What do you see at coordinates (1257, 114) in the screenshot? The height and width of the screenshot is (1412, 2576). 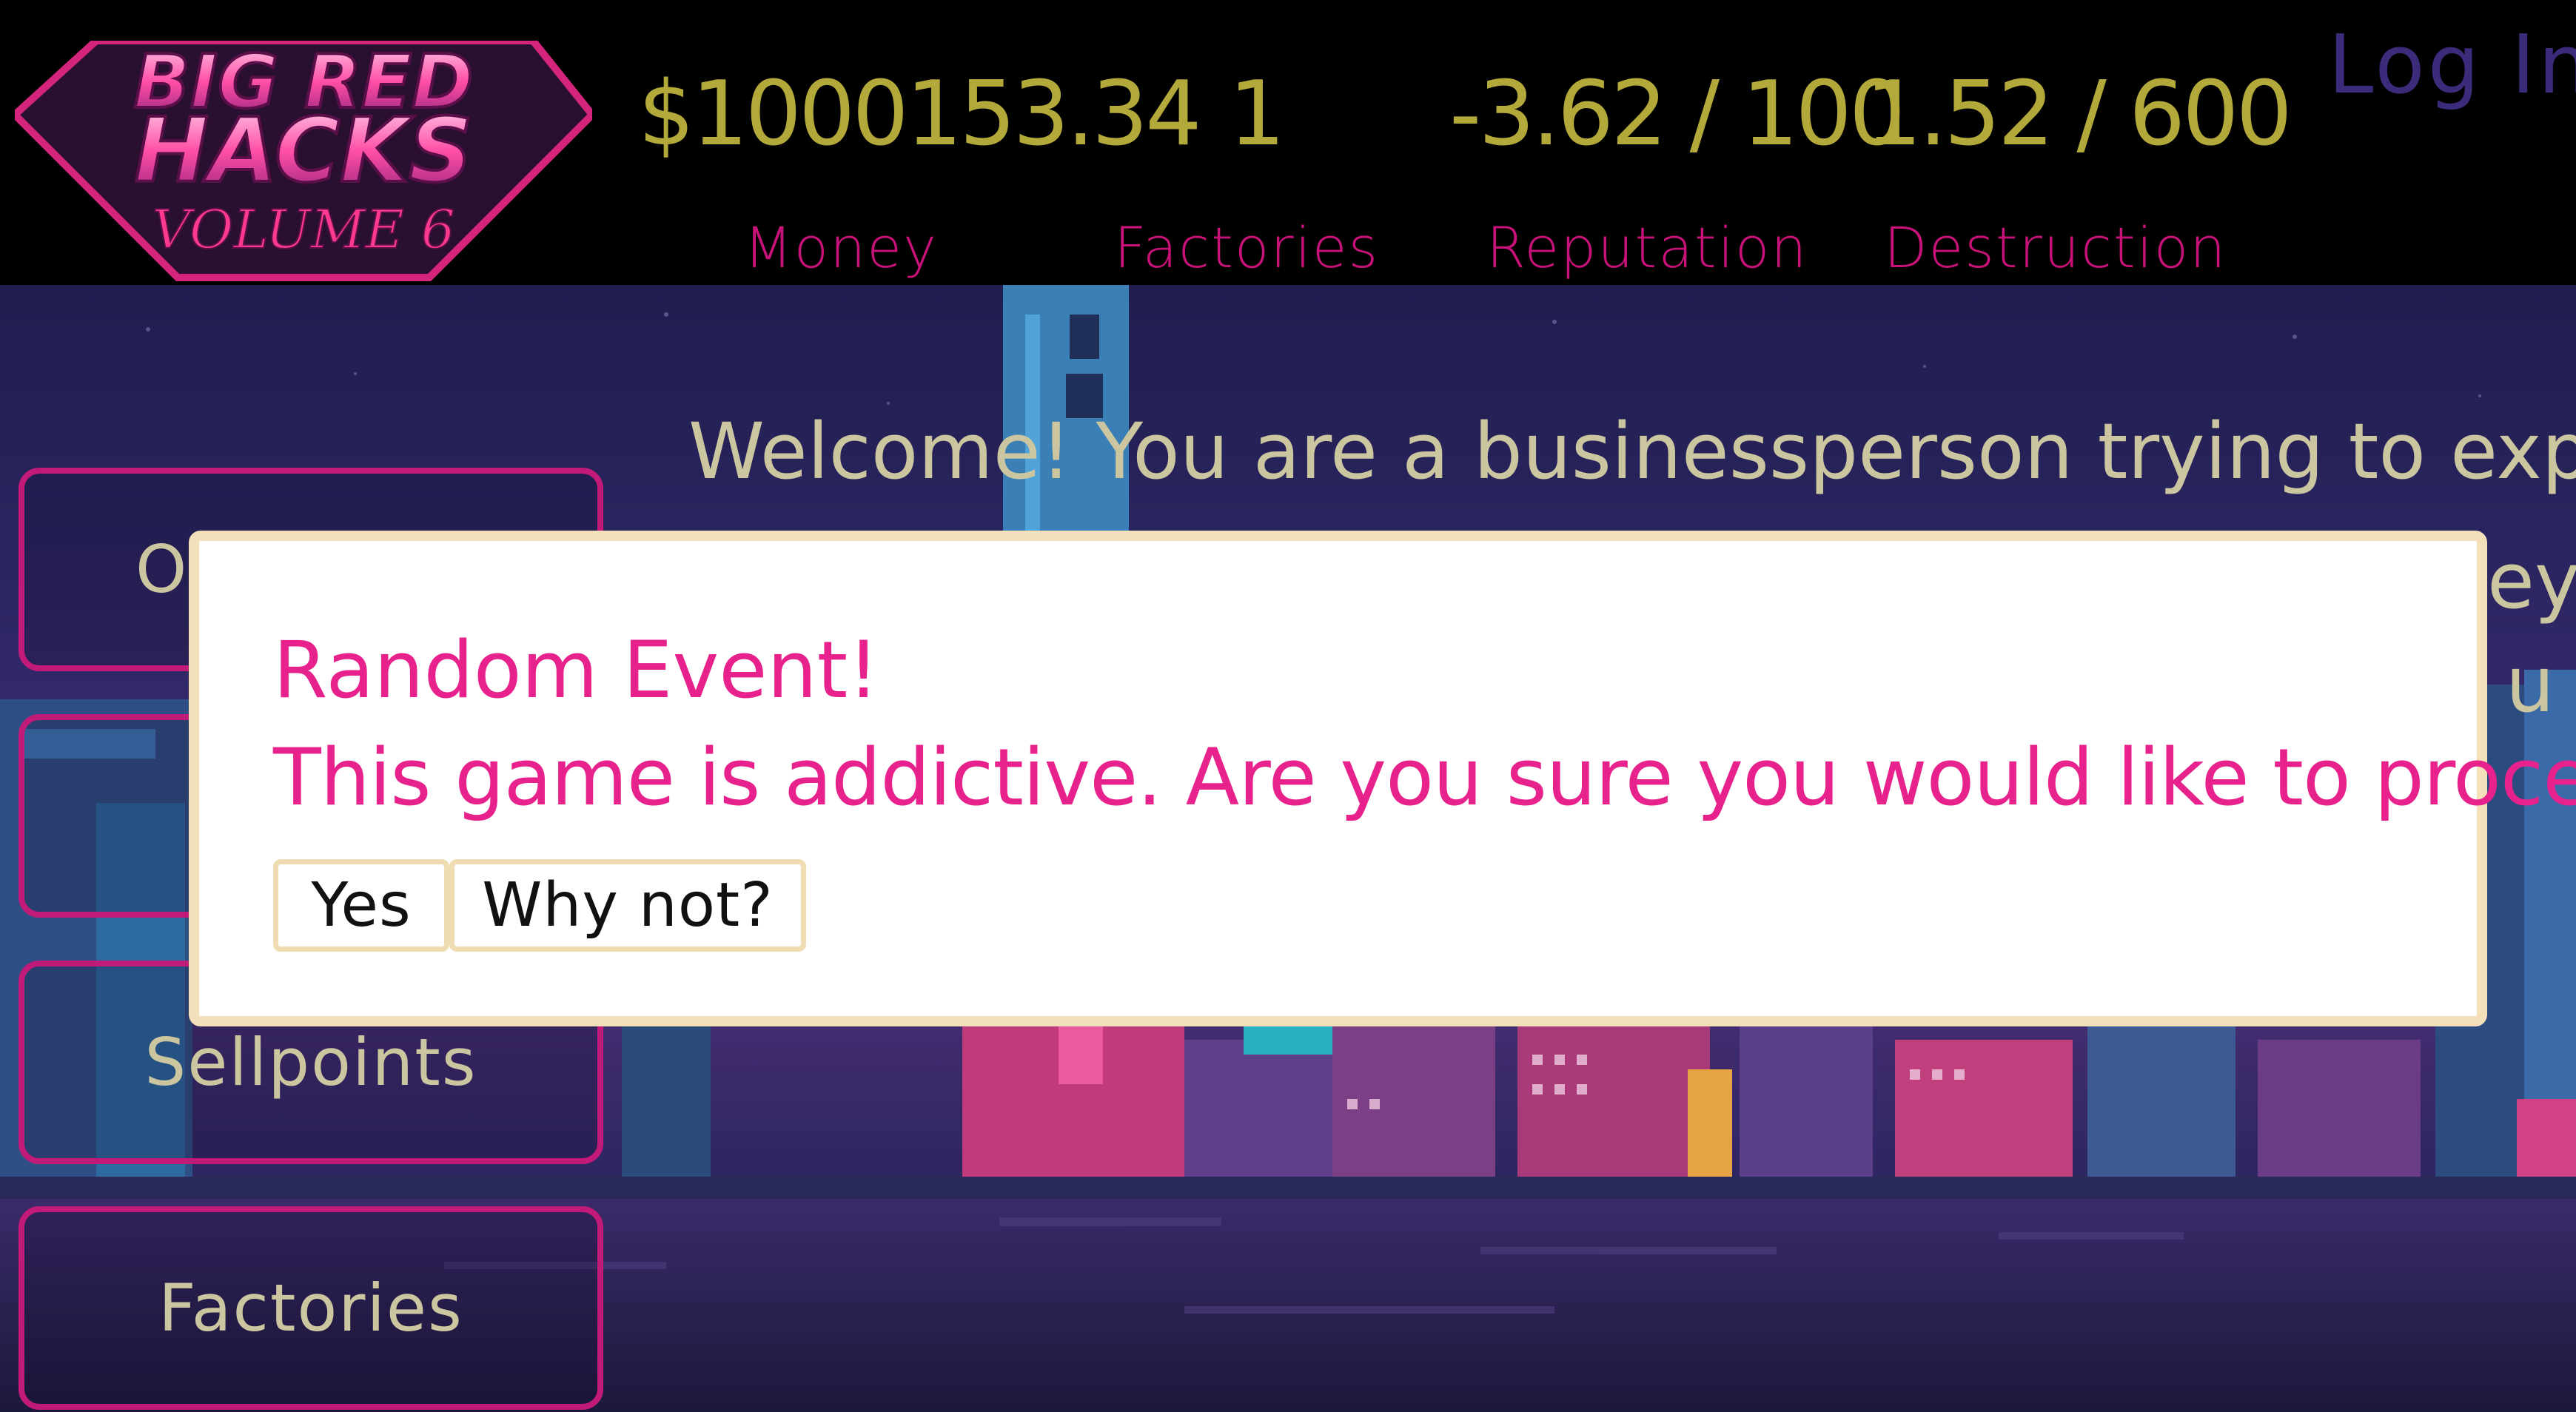 I see `factories-value: 1` at bounding box center [1257, 114].